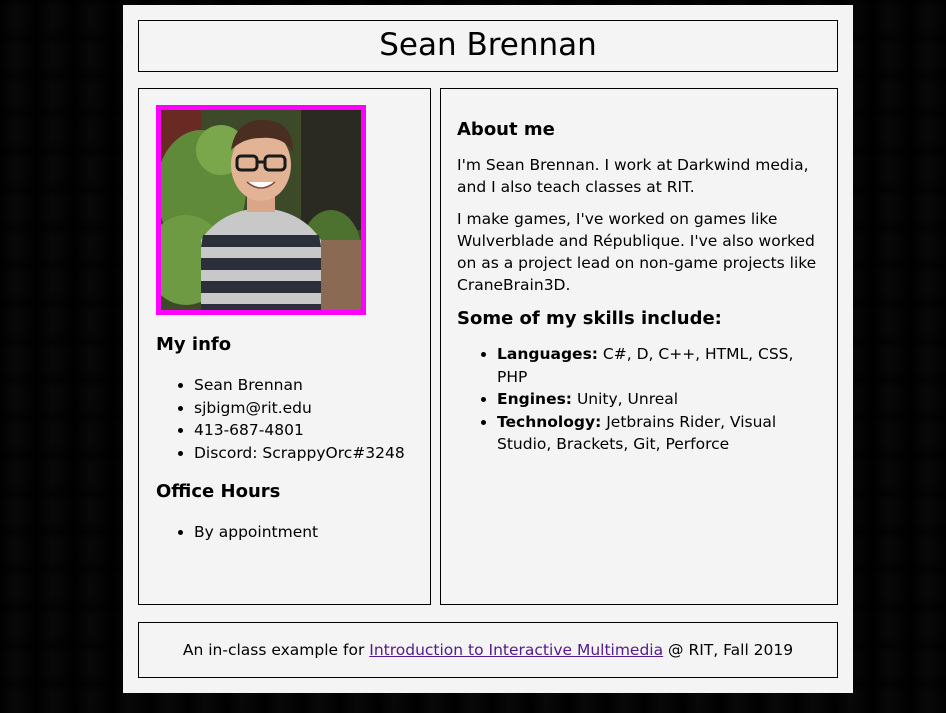 This screenshot has width=946, height=713. I want to click on skill-label: Languages:, so click(547, 354).